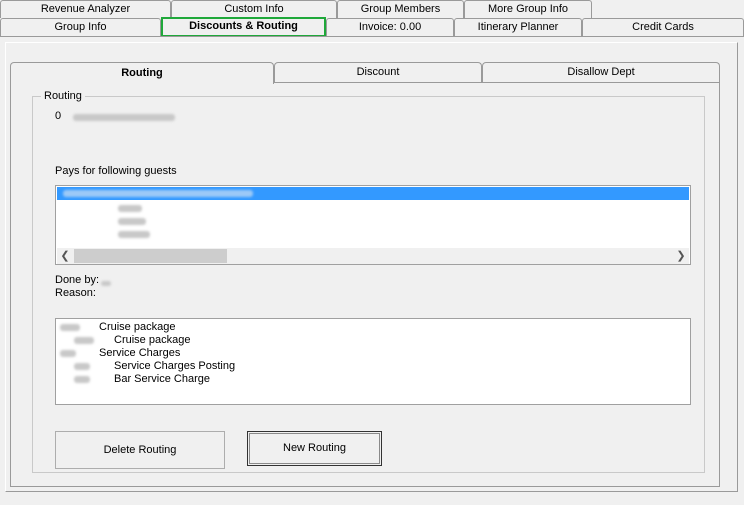 This screenshot has width=744, height=505. What do you see at coordinates (373, 256) in the screenshot?
I see `guests-hscrollbar: ❮ ❯` at bounding box center [373, 256].